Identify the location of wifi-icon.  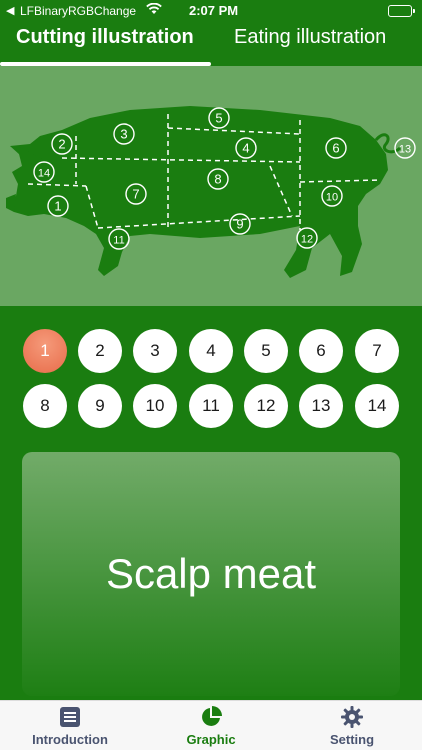
(154, 10).